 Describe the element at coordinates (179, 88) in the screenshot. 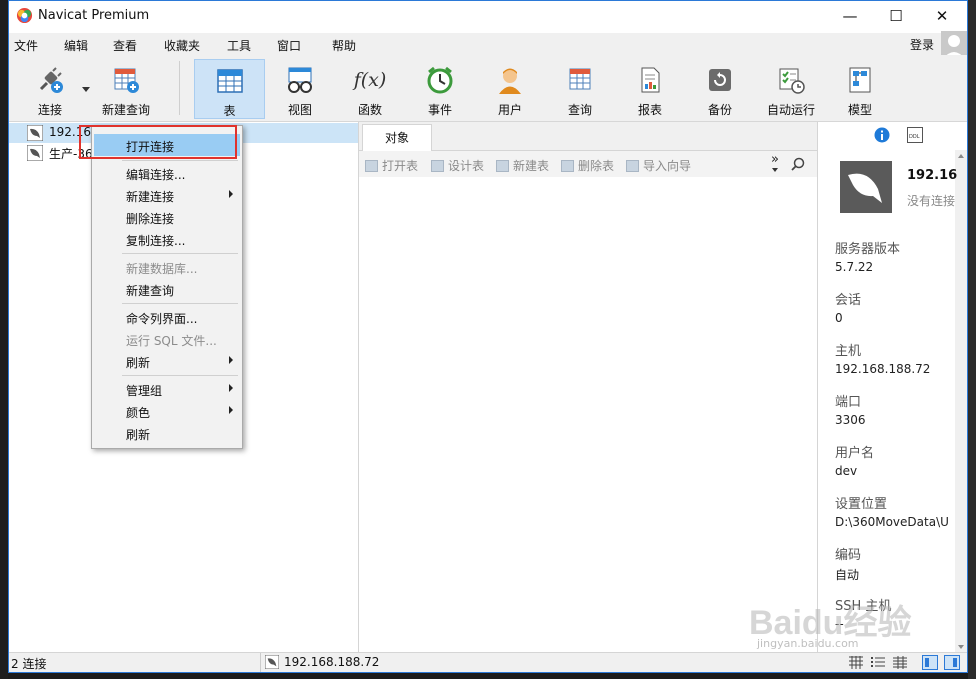

I see `toolbar-separator` at that location.